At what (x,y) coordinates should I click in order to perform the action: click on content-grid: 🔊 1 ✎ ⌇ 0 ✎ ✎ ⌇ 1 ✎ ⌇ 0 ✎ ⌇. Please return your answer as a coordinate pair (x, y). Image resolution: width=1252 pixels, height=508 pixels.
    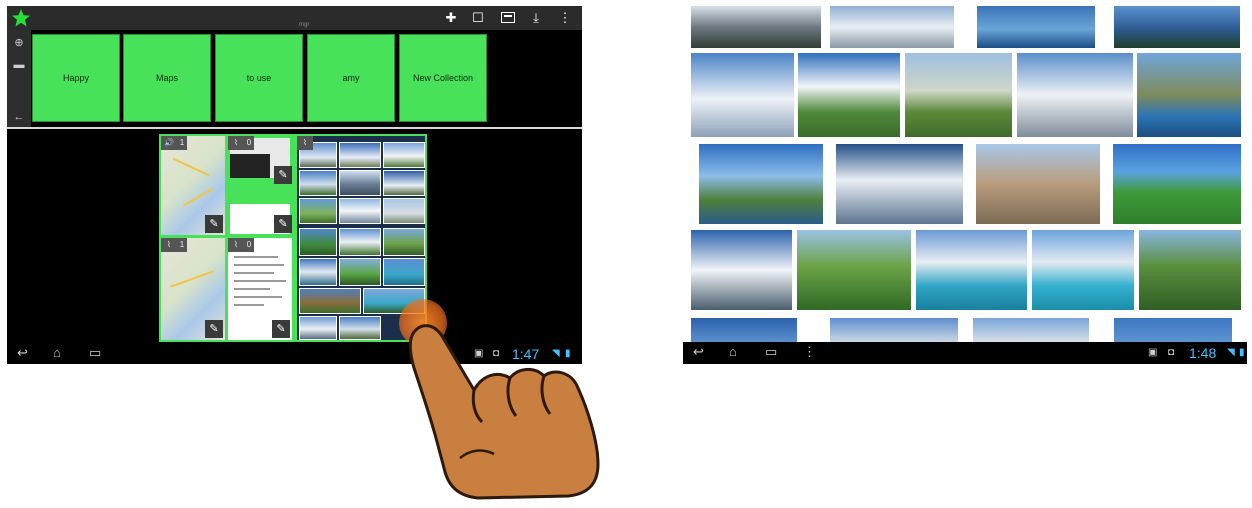
    Looking at the image, I should click on (293, 238).